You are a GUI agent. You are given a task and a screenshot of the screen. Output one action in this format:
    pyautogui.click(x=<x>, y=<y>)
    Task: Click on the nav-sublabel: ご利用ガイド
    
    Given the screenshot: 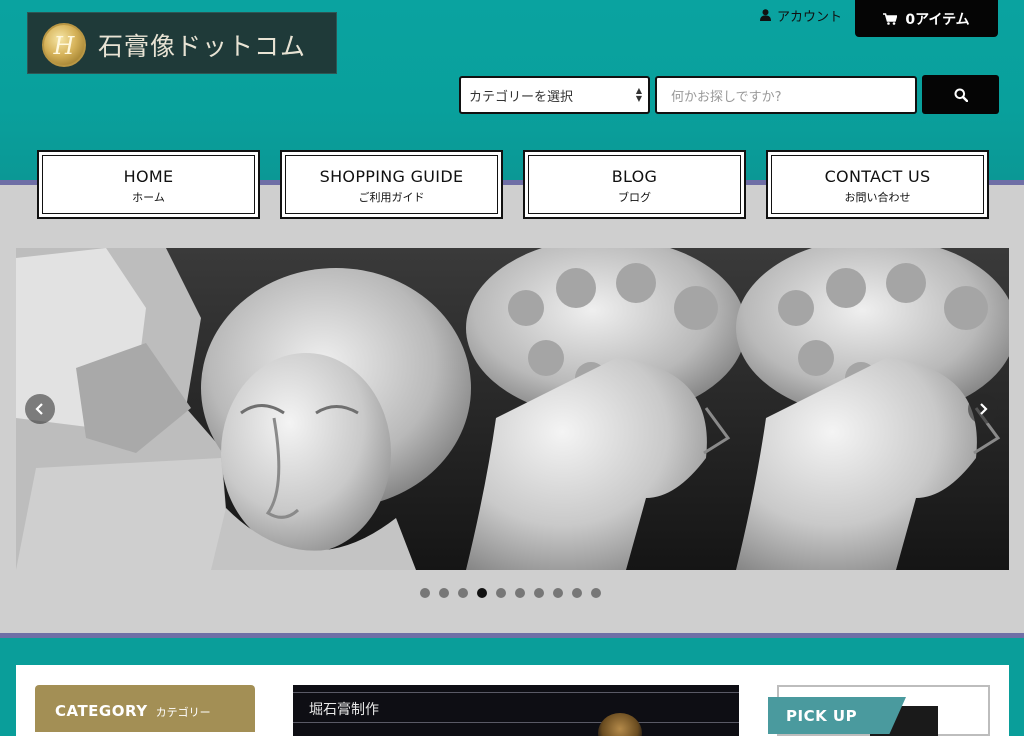 What is the action you would take?
    pyautogui.click(x=391, y=197)
    